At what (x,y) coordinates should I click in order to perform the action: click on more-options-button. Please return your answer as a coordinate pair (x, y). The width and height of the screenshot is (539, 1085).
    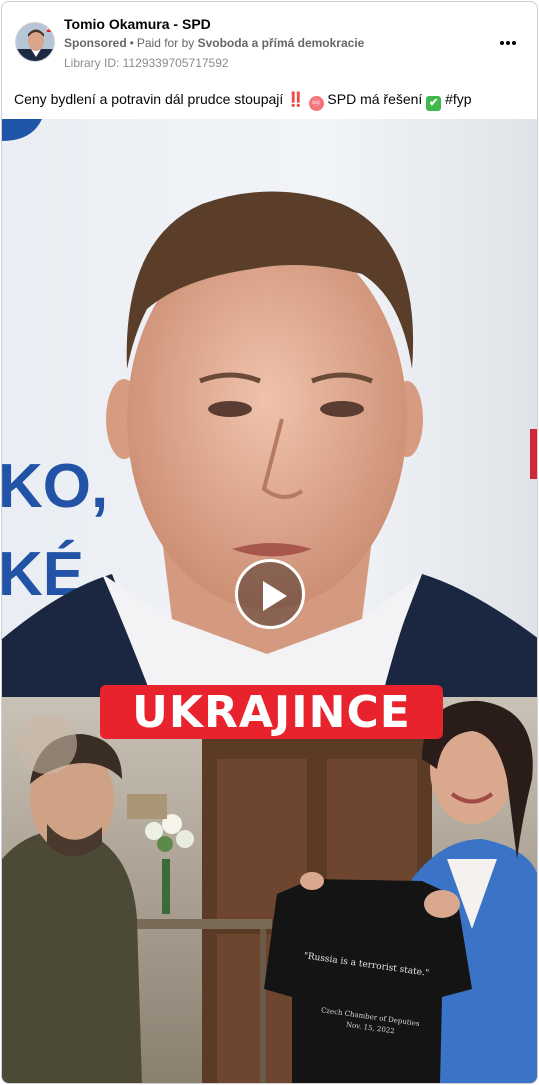
    Looking at the image, I should click on (508, 44).